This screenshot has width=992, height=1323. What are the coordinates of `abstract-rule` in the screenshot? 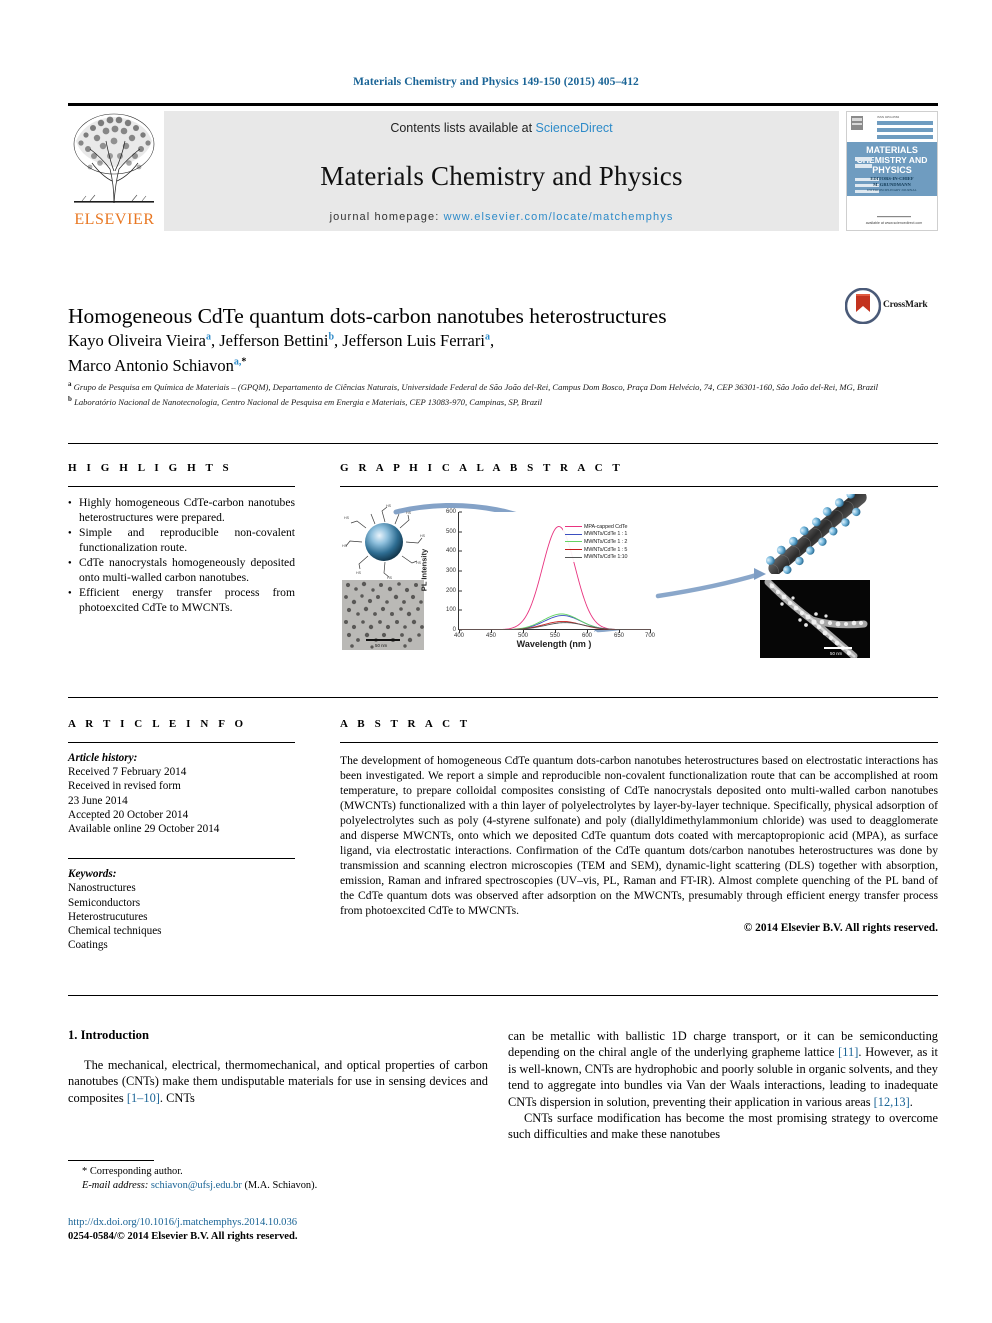 It's located at (639, 742).